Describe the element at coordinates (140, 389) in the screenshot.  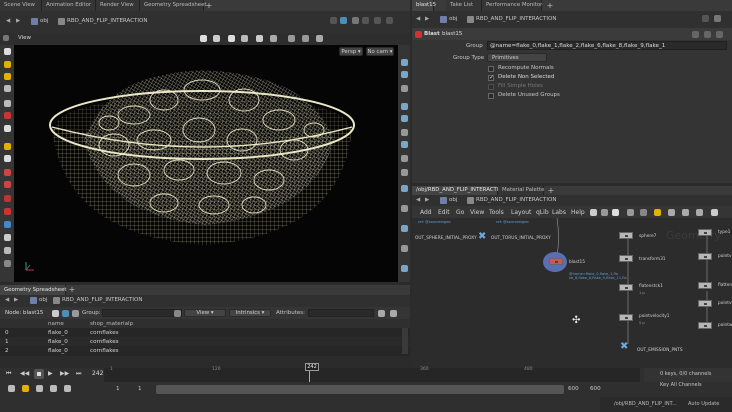
I see `start-frame-b: 1` at that location.